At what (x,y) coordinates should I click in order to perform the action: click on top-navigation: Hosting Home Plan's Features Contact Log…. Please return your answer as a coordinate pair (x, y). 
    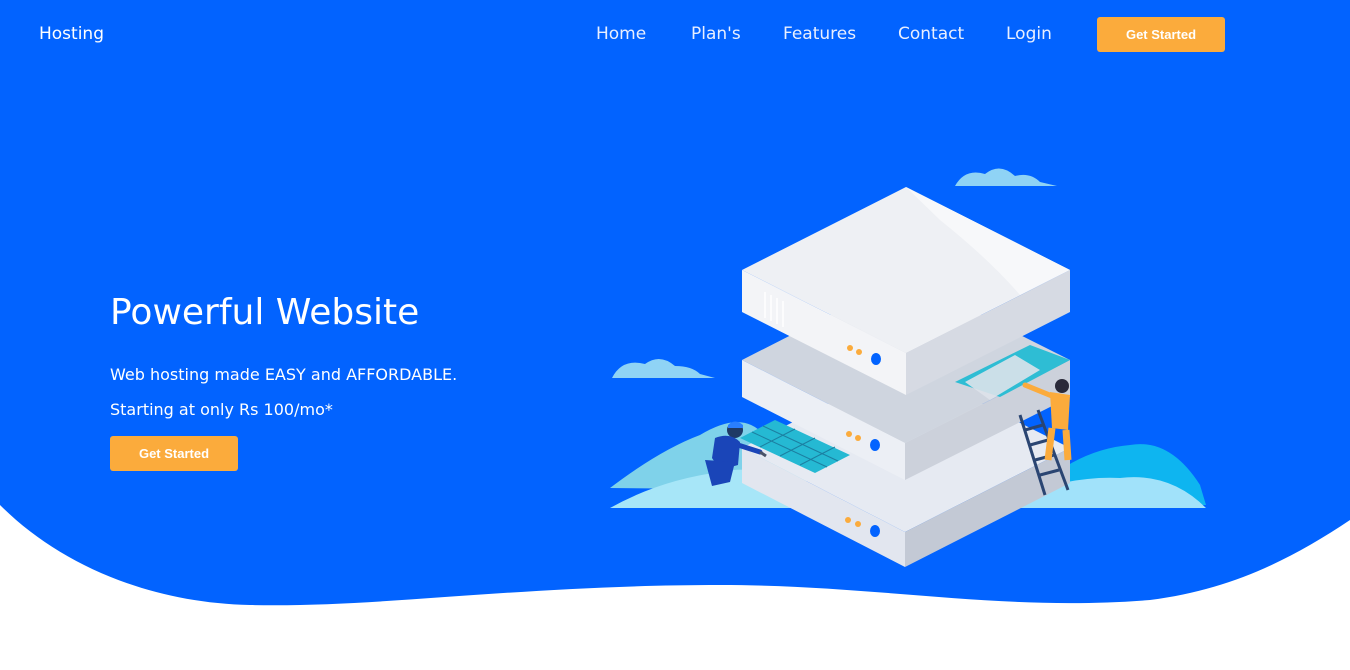
    Looking at the image, I should click on (675, 34).